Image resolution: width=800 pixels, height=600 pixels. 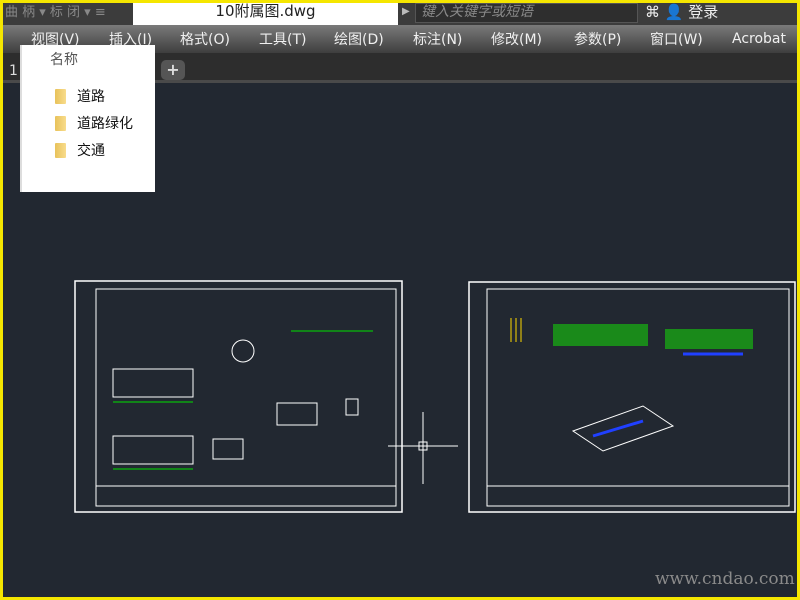 I want to click on menu-dimension: 标注(N), so click(x=437, y=39).